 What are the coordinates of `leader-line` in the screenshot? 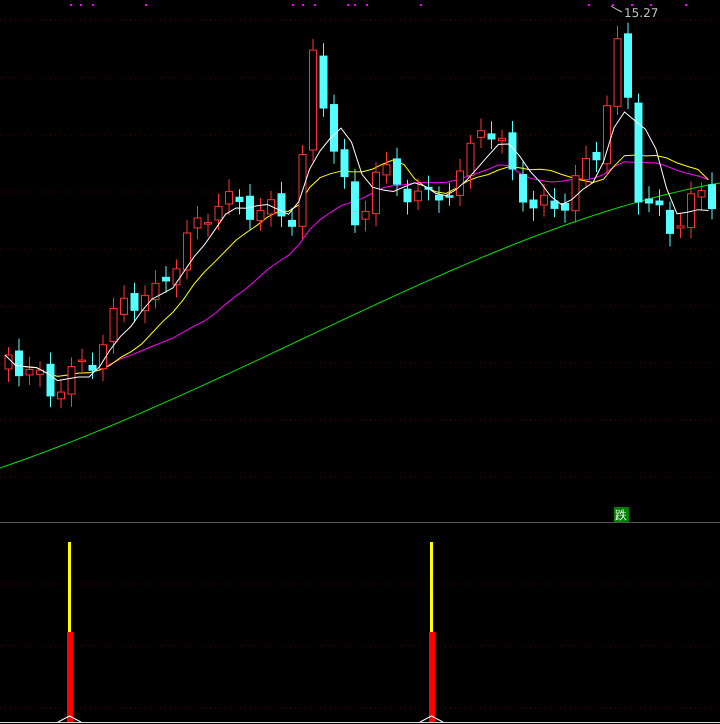 It's located at (616, 9).